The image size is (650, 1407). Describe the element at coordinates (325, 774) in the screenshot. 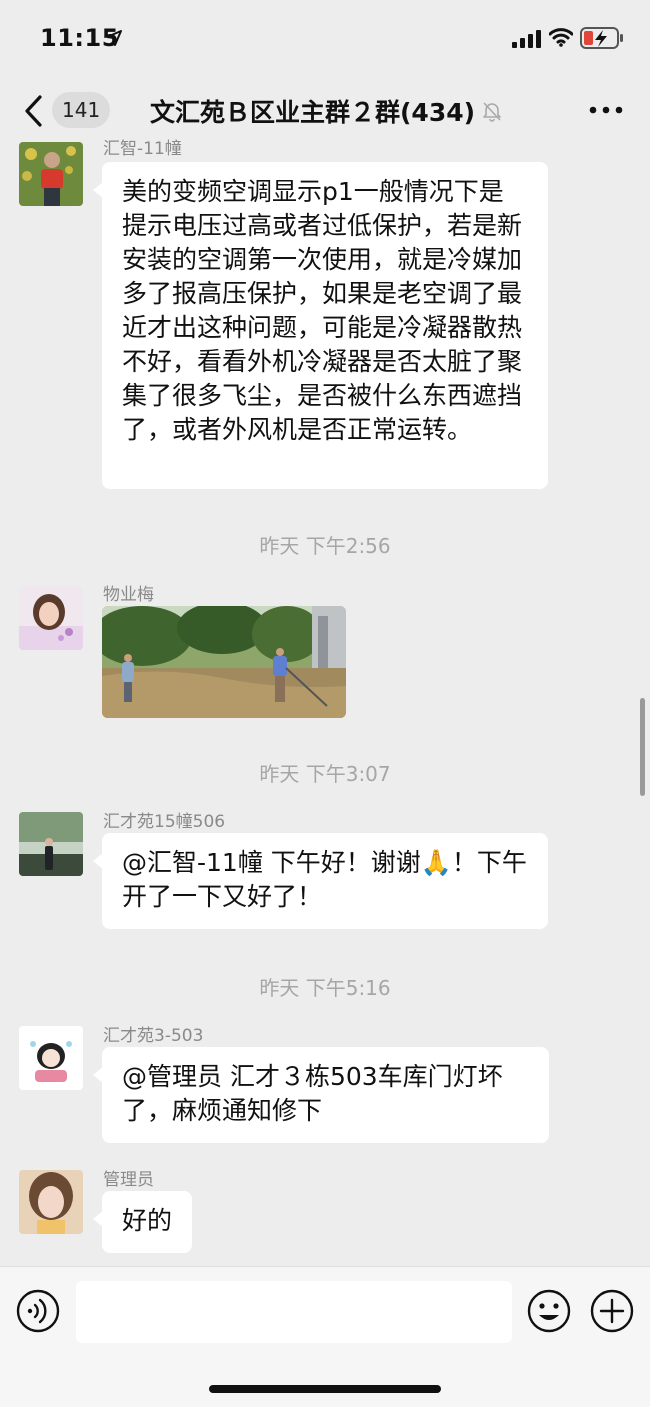

I see `timestamp-divider: 昨天 下午3:07` at that location.